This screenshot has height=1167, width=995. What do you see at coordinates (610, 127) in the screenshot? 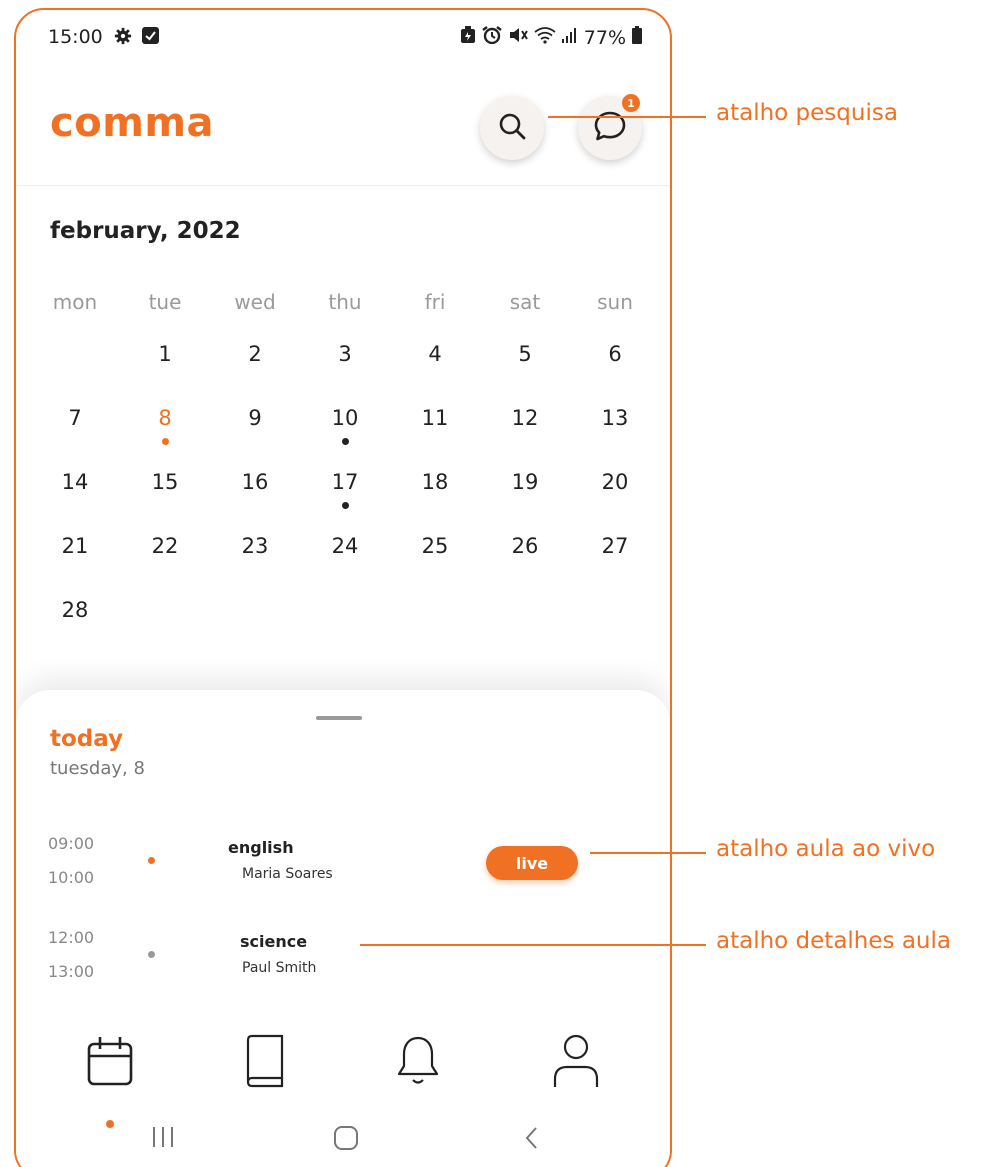
I see `messages-button: 1` at bounding box center [610, 127].